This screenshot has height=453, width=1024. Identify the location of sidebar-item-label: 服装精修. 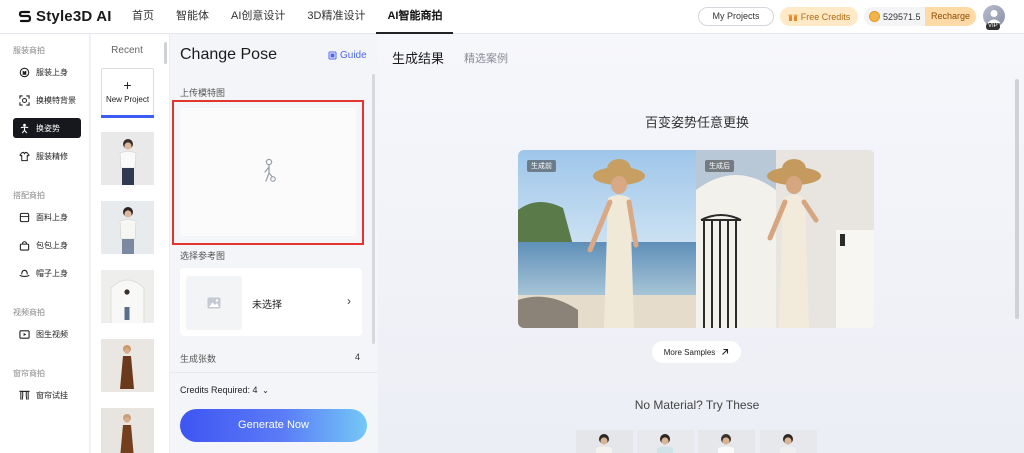
(52, 156).